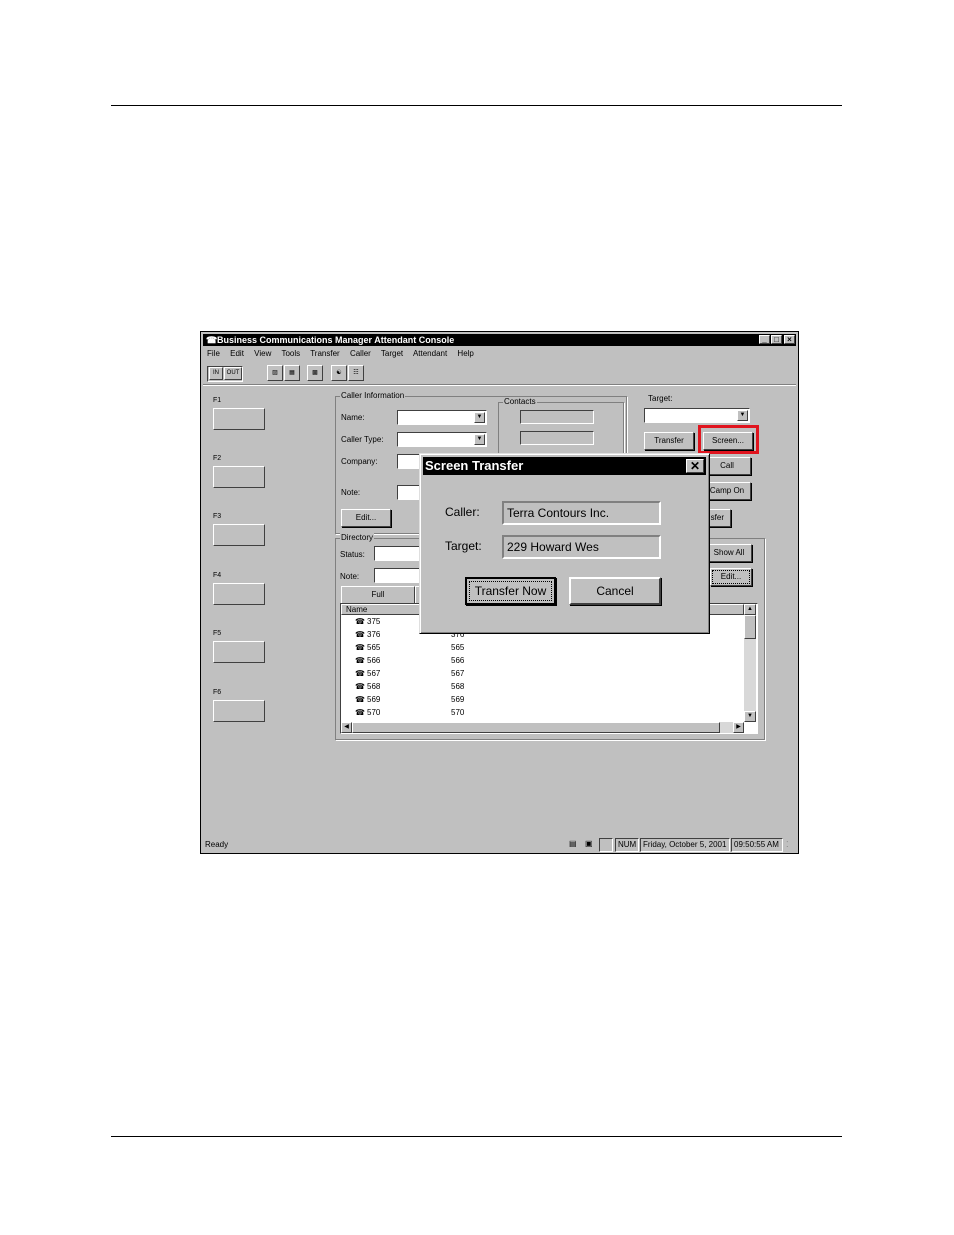 This screenshot has height=1235, width=954. Describe the element at coordinates (750, 609) in the screenshot. I see `scroll-up-arrow-icon: ▲` at that location.